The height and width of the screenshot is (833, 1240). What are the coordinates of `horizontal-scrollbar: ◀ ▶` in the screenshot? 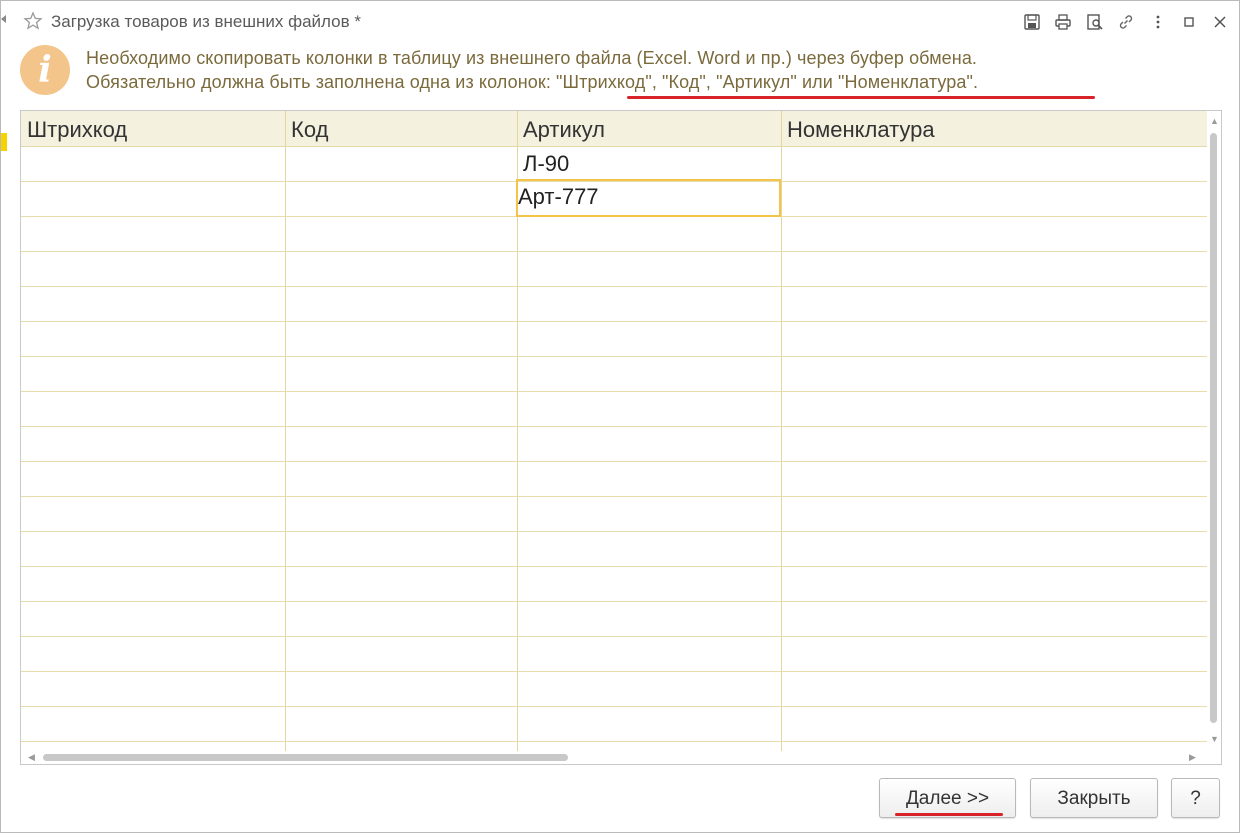 It's located at (614, 757).